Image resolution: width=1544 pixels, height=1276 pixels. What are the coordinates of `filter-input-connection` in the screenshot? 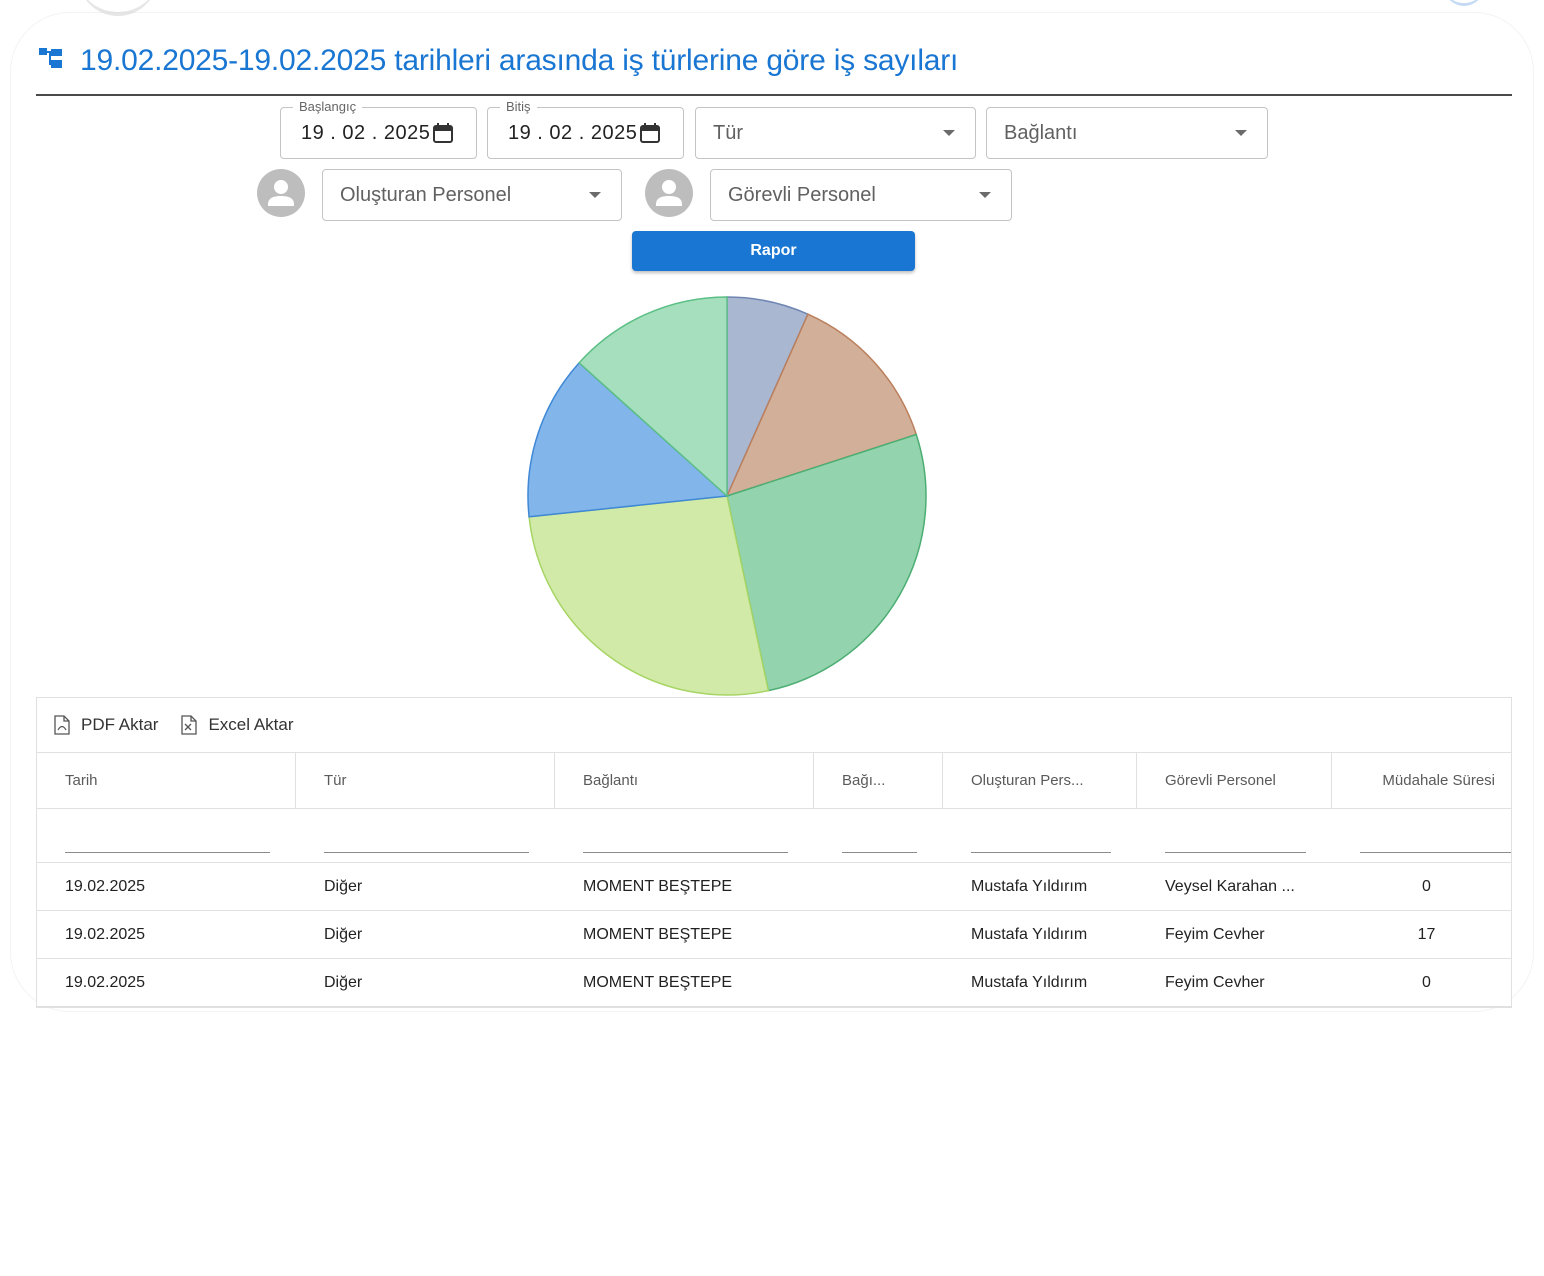 It's located at (684, 835).